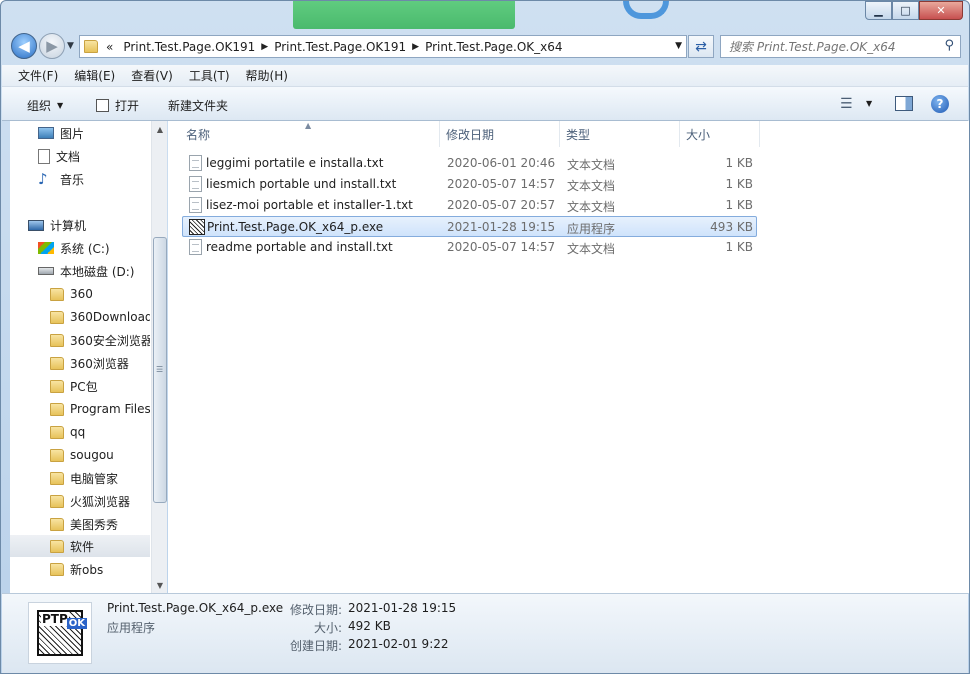 The height and width of the screenshot is (674, 970). What do you see at coordinates (70, 46) in the screenshot?
I see `recent-pages-dropdown: ▼` at bounding box center [70, 46].